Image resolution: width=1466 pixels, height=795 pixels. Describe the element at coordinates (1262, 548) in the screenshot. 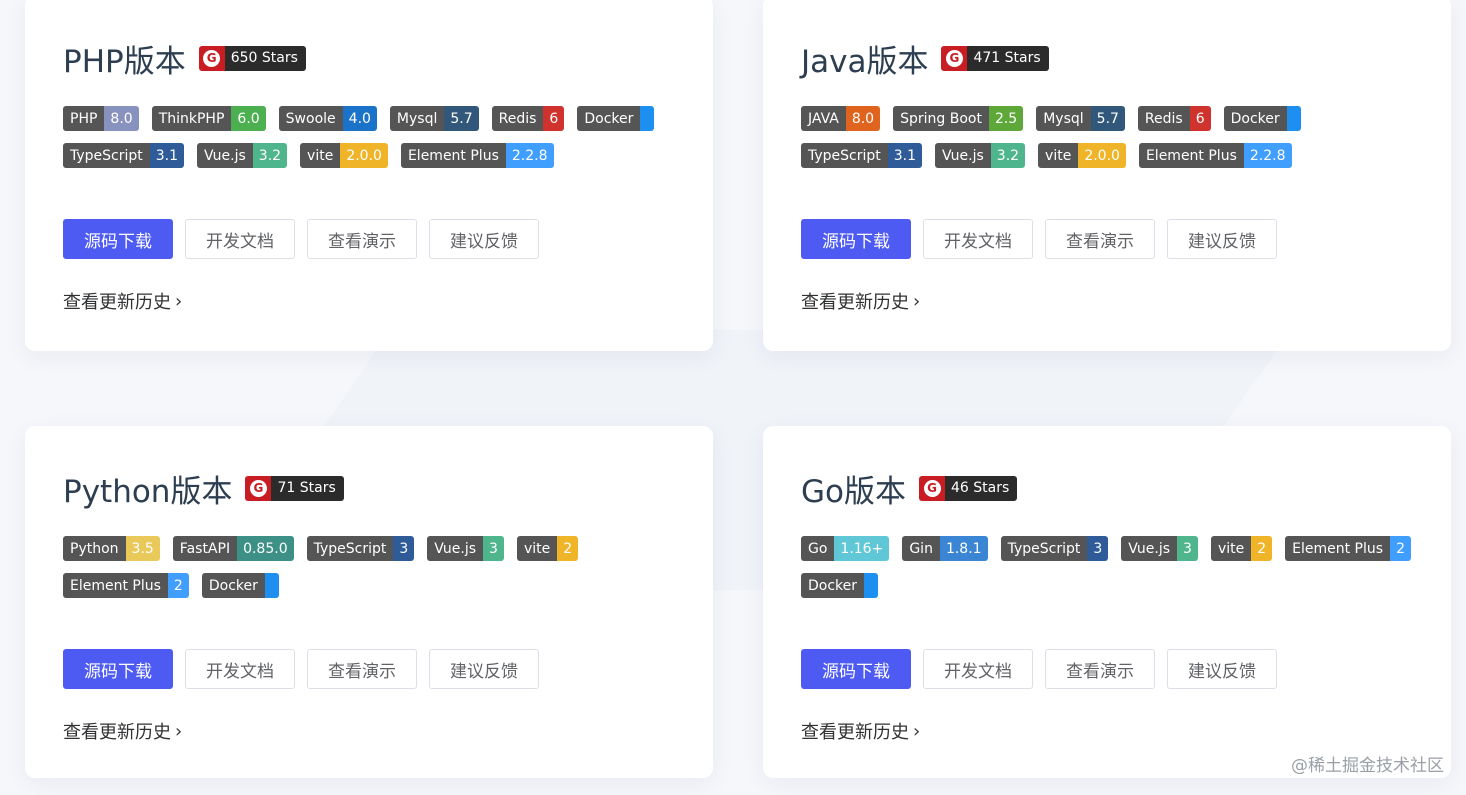

I see `badge-value: 2` at that location.